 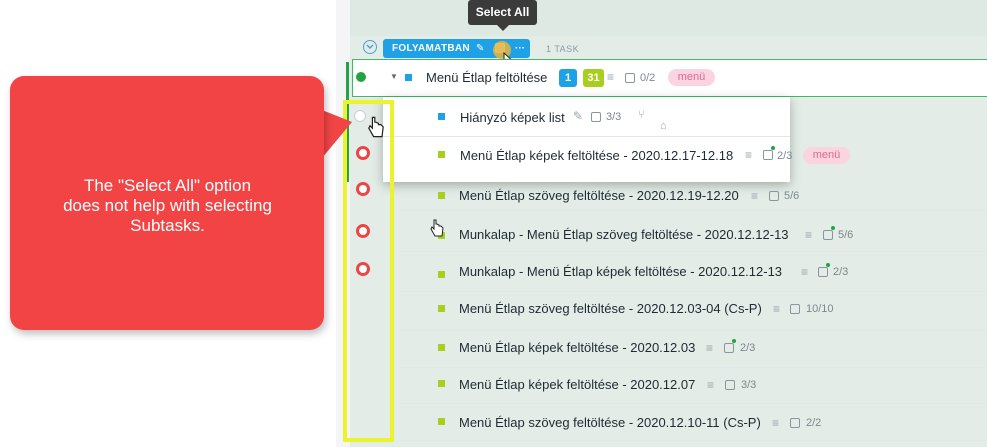 I want to click on collapse-group-button, so click(x=370, y=47).